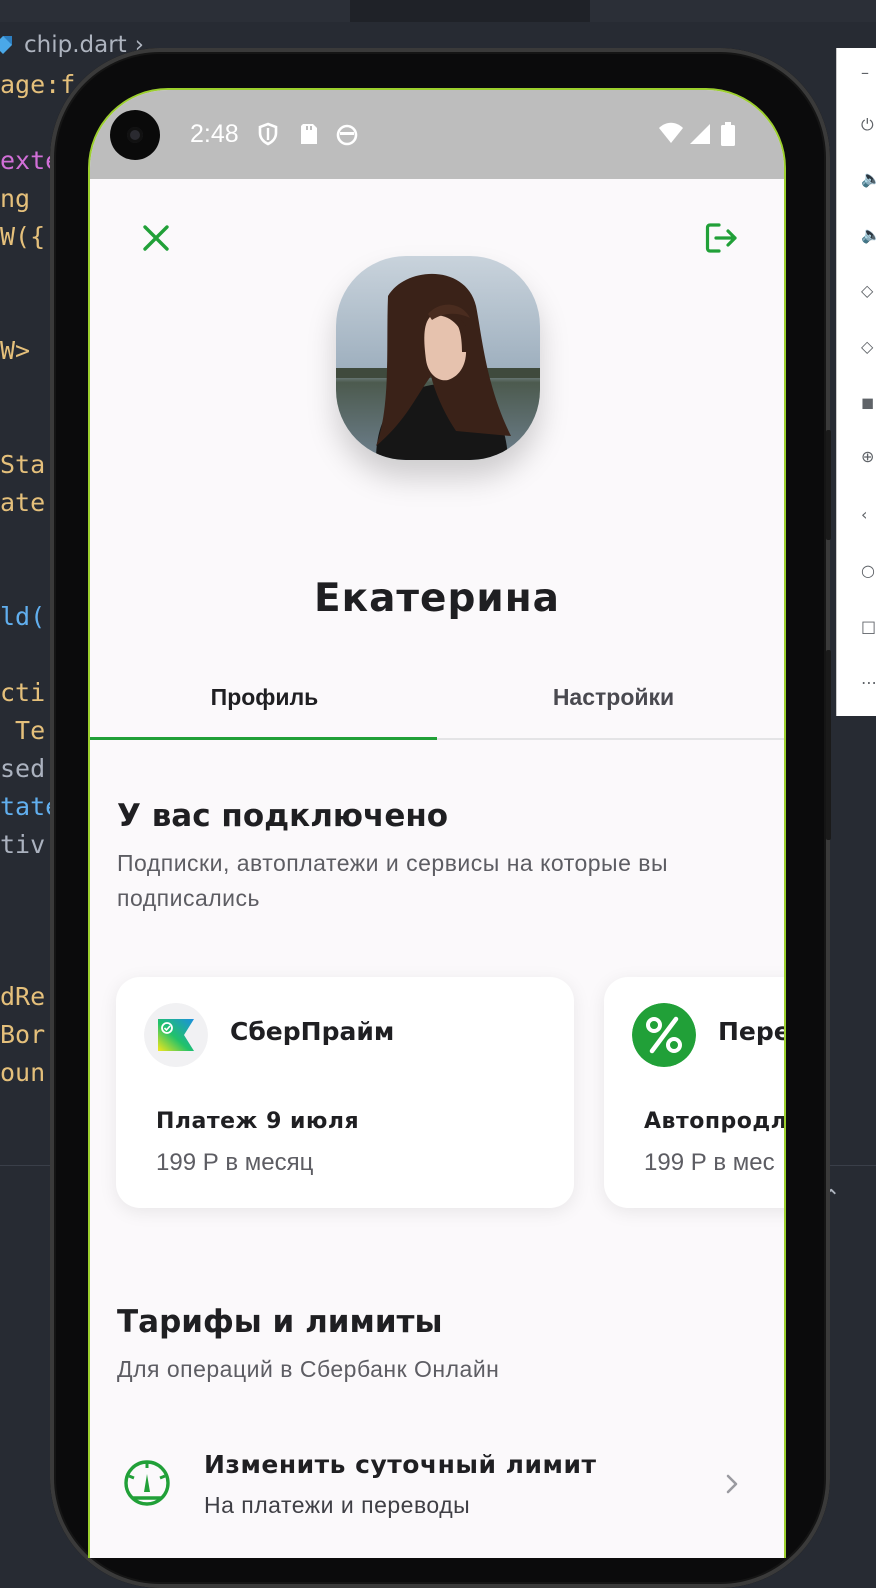  I want to click on volume-down-icon: 🔈, so click(868, 235).